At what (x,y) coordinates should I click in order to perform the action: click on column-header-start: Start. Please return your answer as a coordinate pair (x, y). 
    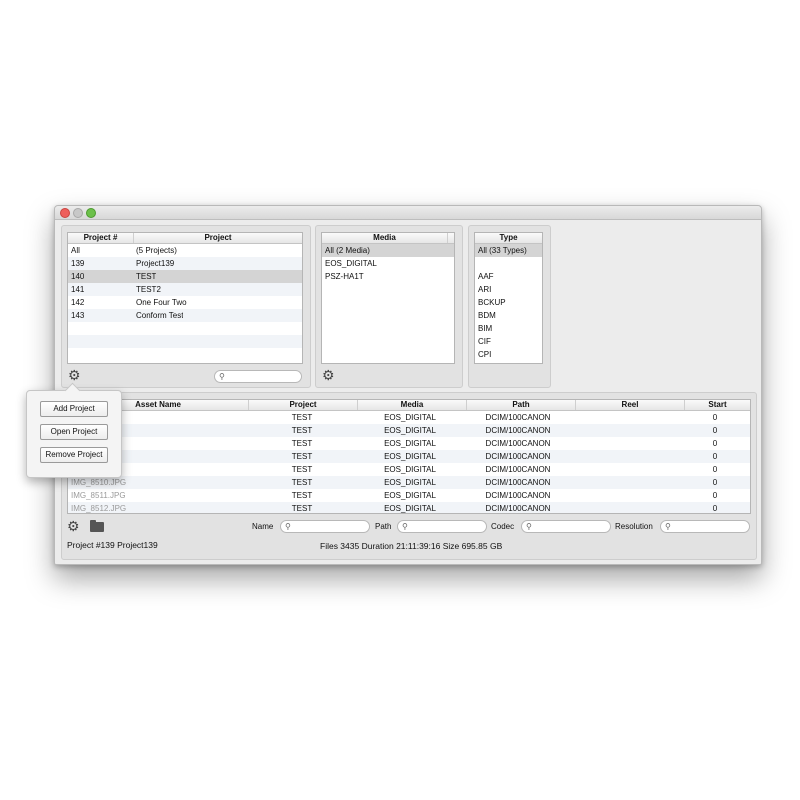
    Looking at the image, I should click on (717, 405).